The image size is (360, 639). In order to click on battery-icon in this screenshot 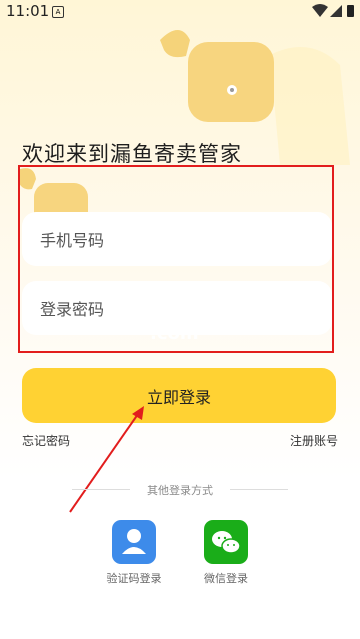, I will do `click(350, 11)`.